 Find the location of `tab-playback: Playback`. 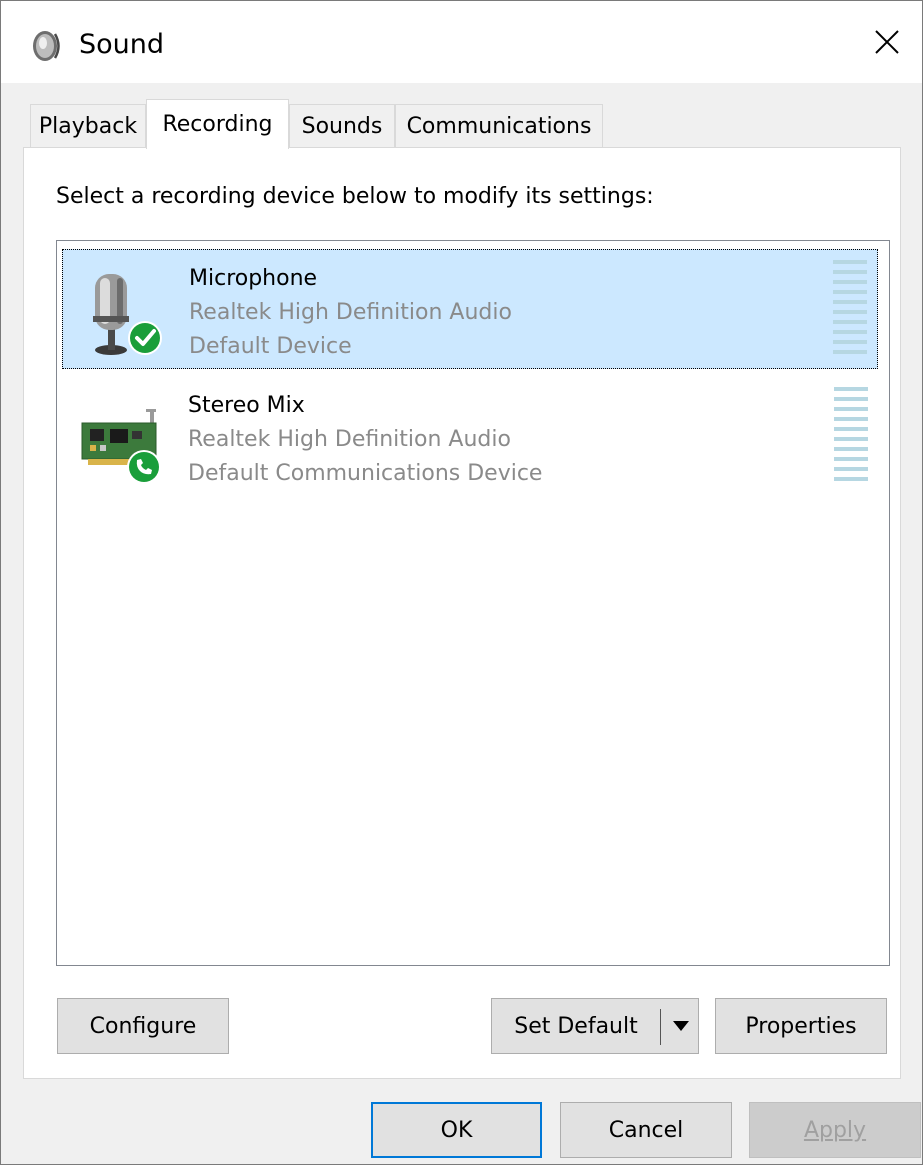

tab-playback: Playback is located at coordinates (88, 126).